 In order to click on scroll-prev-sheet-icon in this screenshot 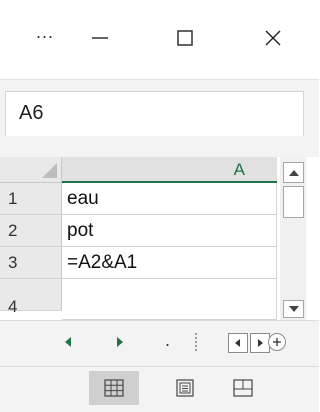, I will do `click(68, 342)`.